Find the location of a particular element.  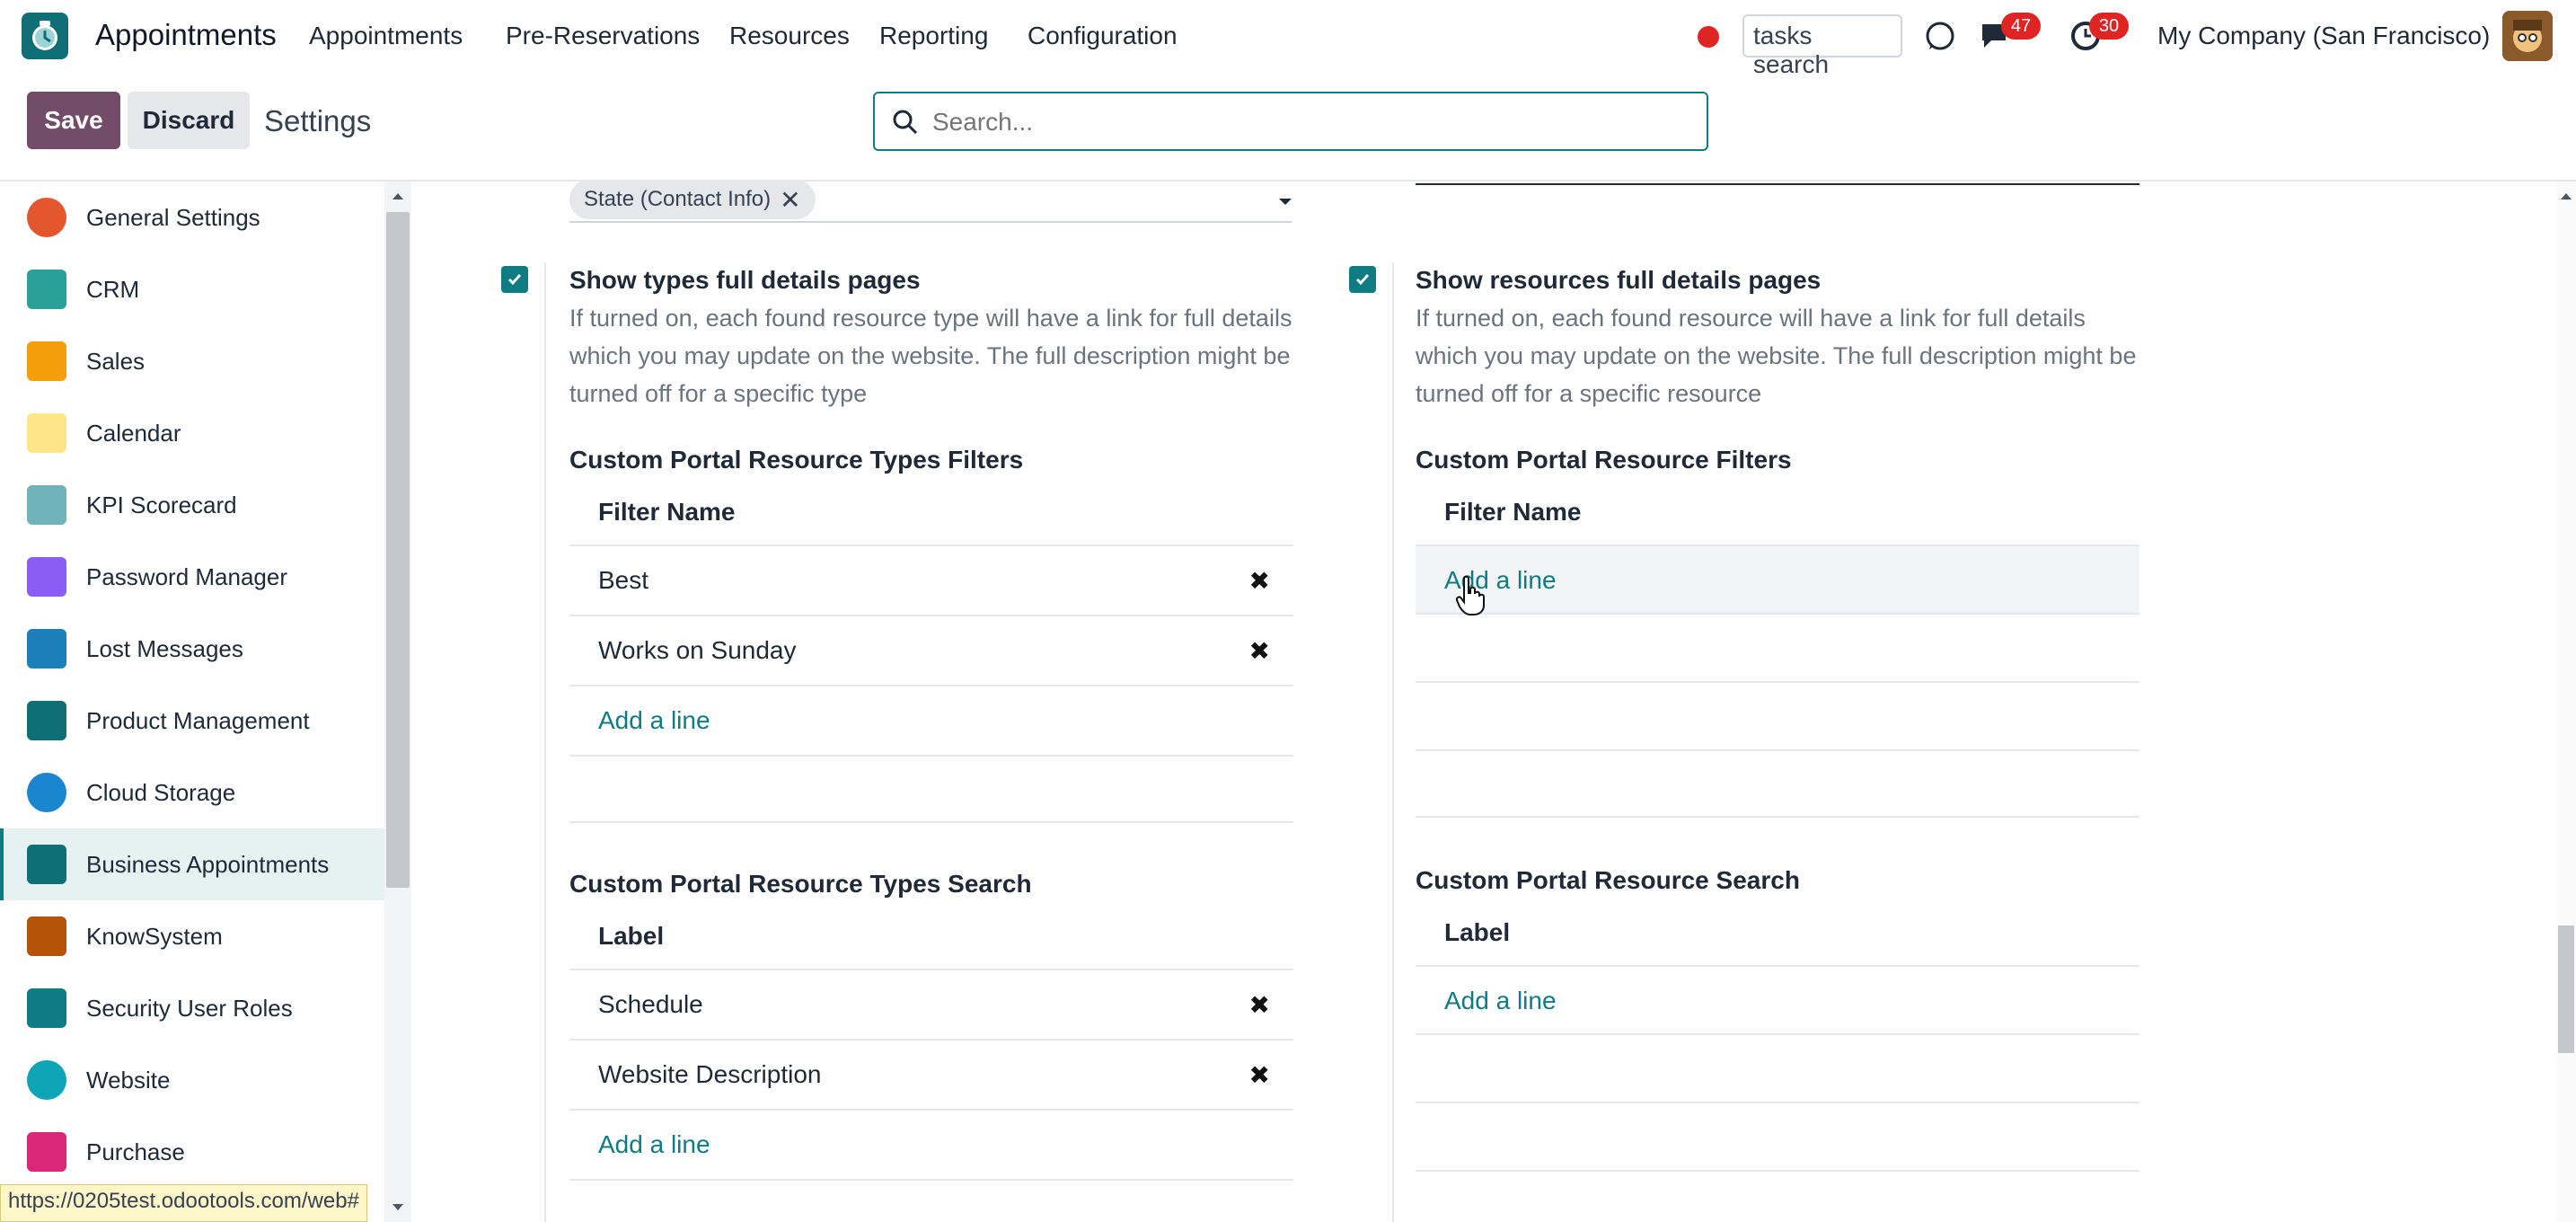

content-scrollbar is located at coordinates (2566, 702).